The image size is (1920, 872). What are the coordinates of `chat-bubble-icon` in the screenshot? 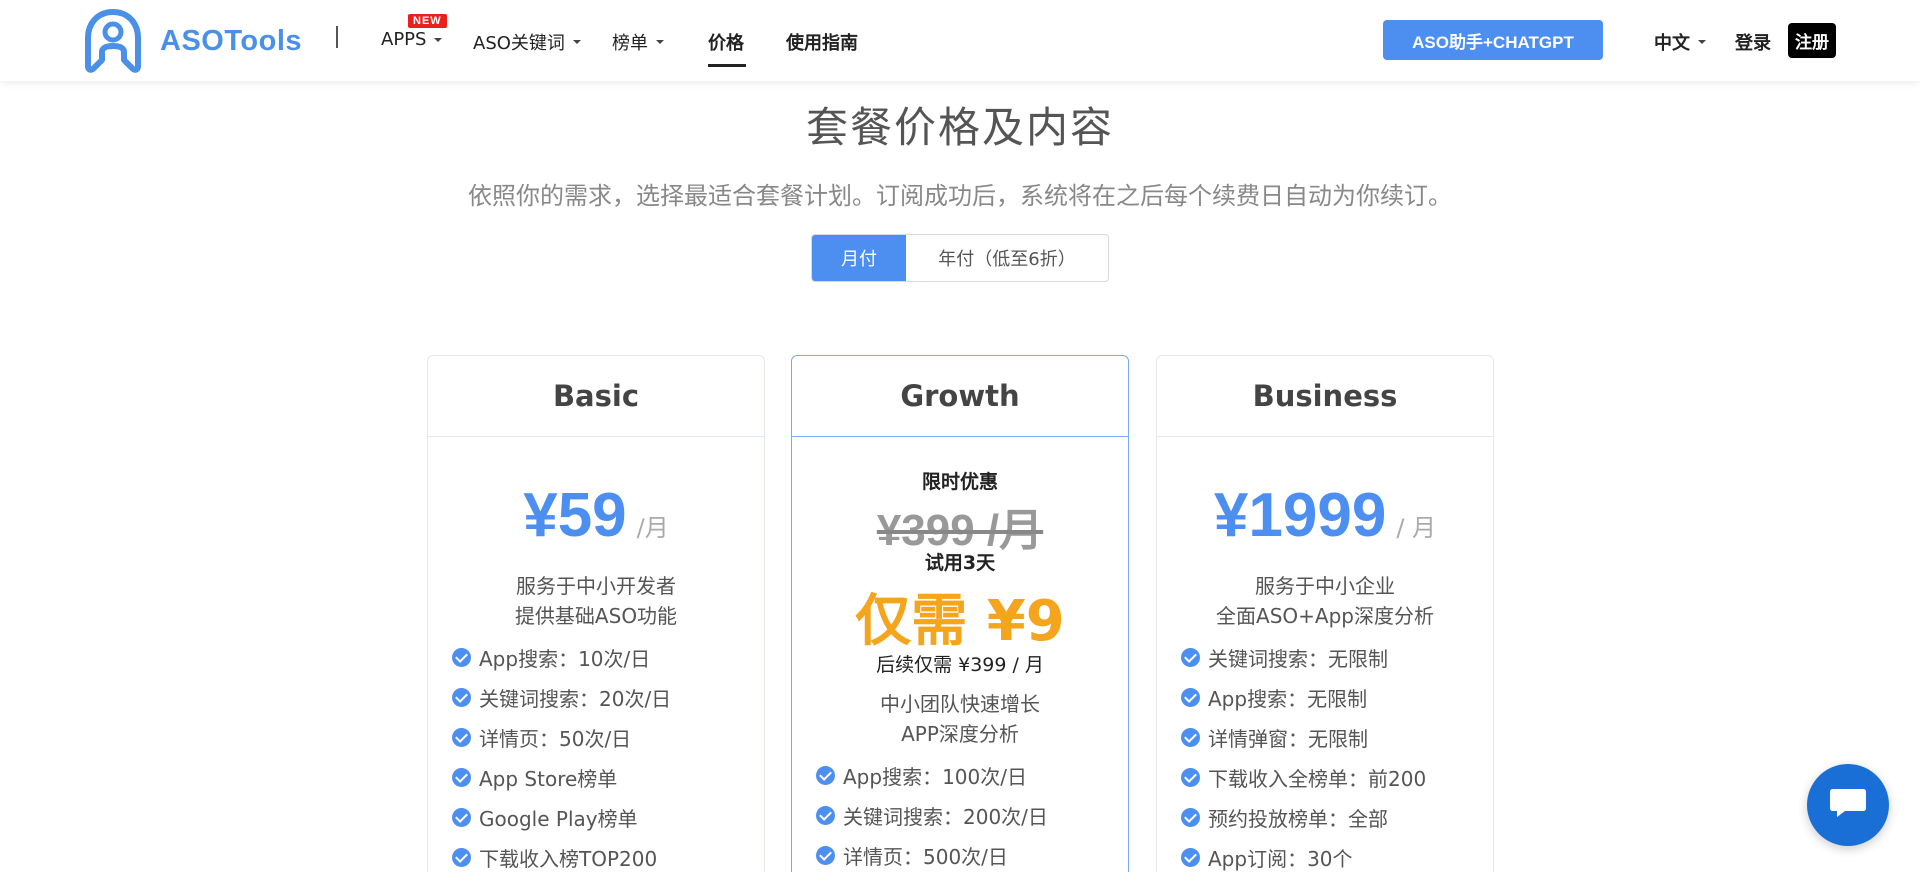 It's located at (1848, 805).